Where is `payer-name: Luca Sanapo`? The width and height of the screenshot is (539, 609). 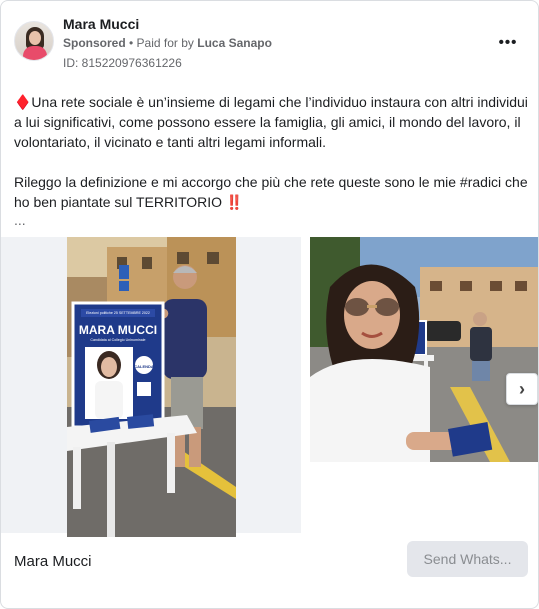
payer-name: Luca Sanapo is located at coordinates (234, 43).